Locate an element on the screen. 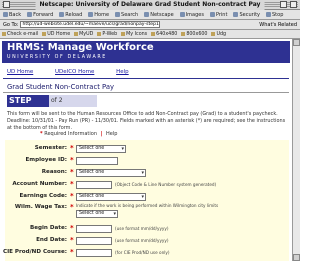 Image resolution: width=320 pixels, height=261 pixels. end-date-row: End Date: * (use format mm/dd/yyyy) is located at coordinates (147, 241).